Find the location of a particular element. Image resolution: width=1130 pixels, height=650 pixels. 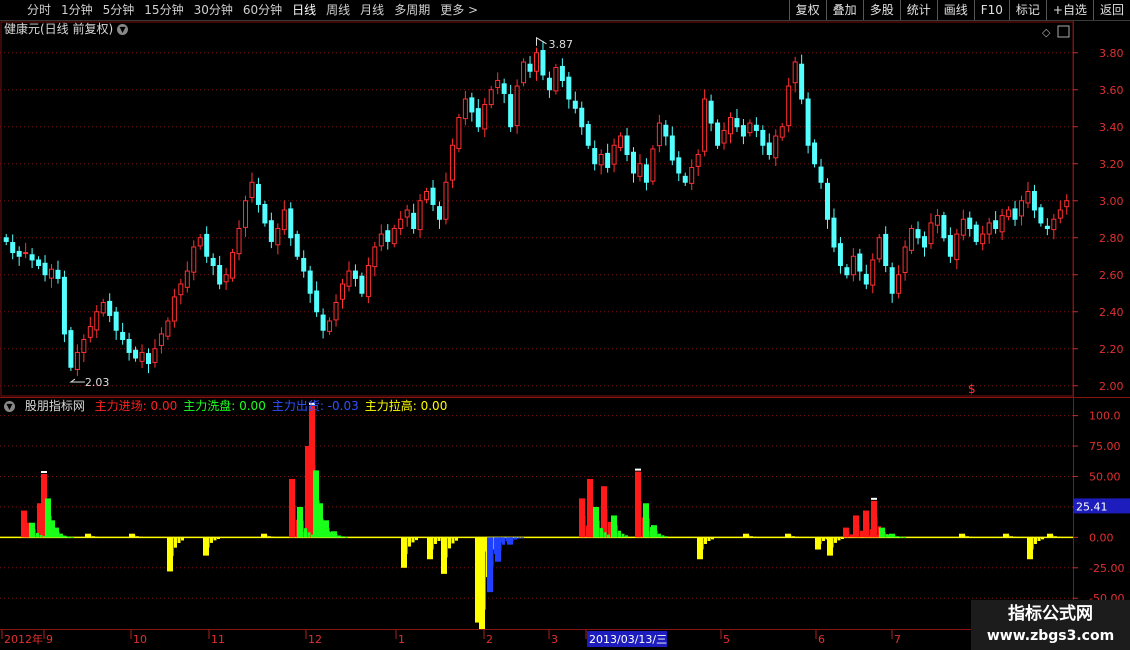

tab-timeframe-0: 分时 is located at coordinates (39, 10).